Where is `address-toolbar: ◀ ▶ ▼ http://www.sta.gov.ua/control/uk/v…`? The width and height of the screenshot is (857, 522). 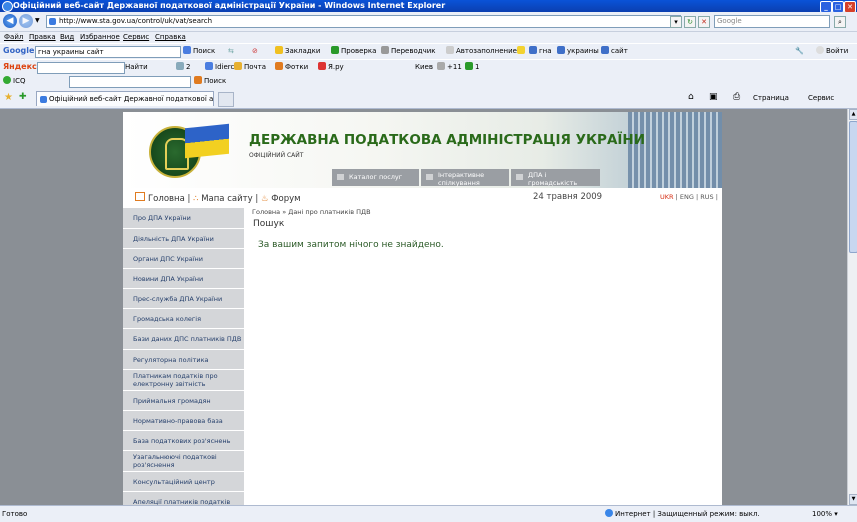 address-toolbar: ◀ ▶ ▼ http://www.sta.gov.ua/control/uk/v… is located at coordinates (428, 22).